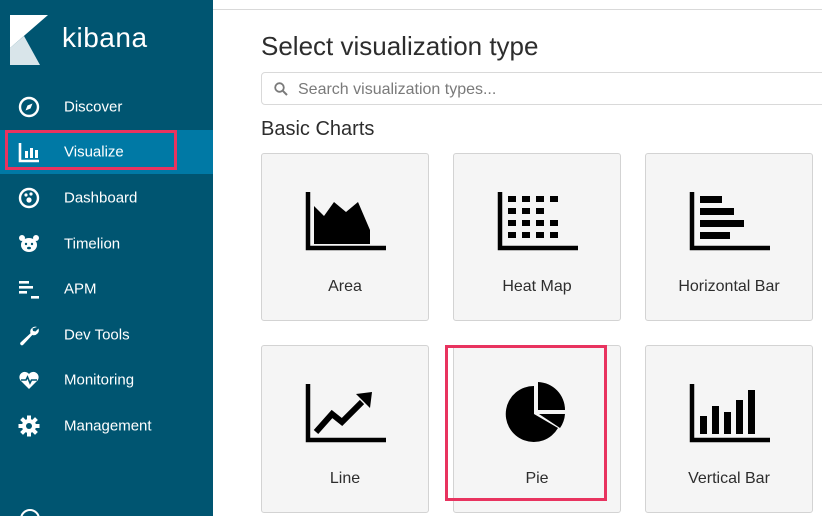 Image resolution: width=822 pixels, height=529 pixels. What do you see at coordinates (345, 413) in the screenshot?
I see `line-chart-icon` at bounding box center [345, 413].